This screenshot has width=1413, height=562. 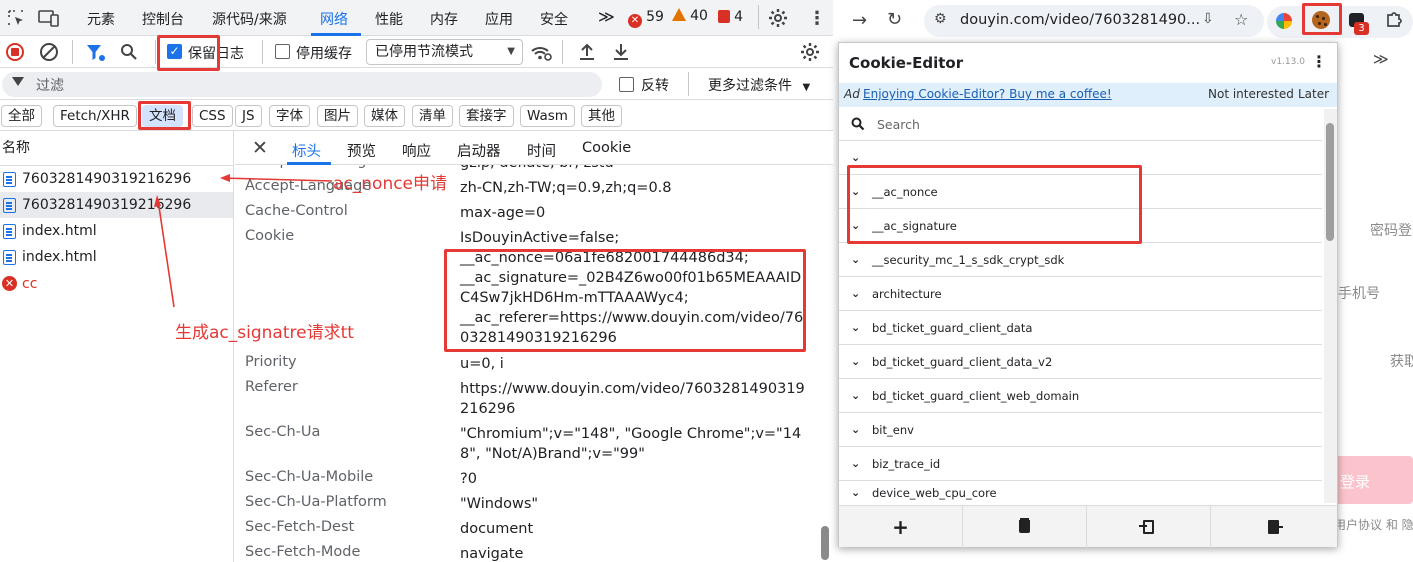 What do you see at coordinates (601, 116) in the screenshot?
I see `type-filter-other: 其他` at bounding box center [601, 116].